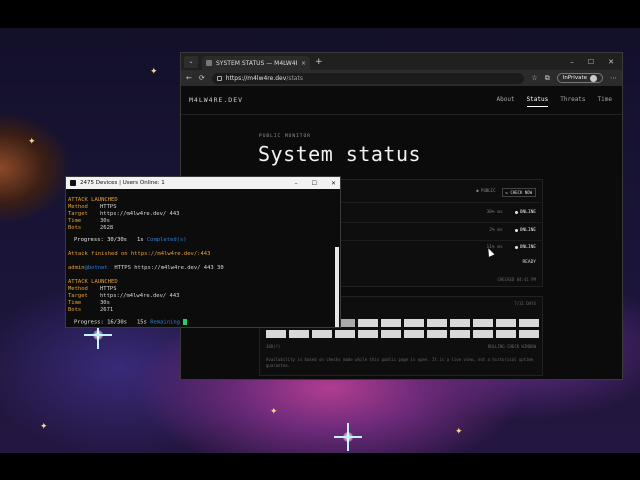 The width and height of the screenshot is (640, 480). What do you see at coordinates (554, 101) in the screenshot?
I see `site-nav: About Status Threats Time` at bounding box center [554, 101].